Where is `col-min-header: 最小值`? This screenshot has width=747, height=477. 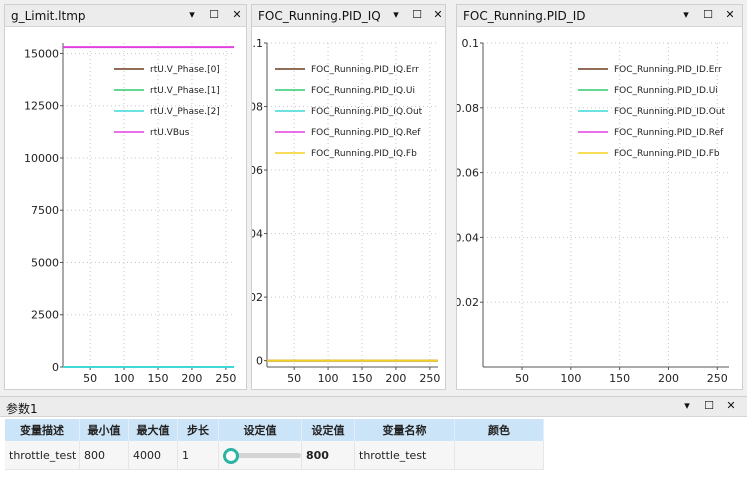
col-min-header: 最小值 is located at coordinates (104, 430).